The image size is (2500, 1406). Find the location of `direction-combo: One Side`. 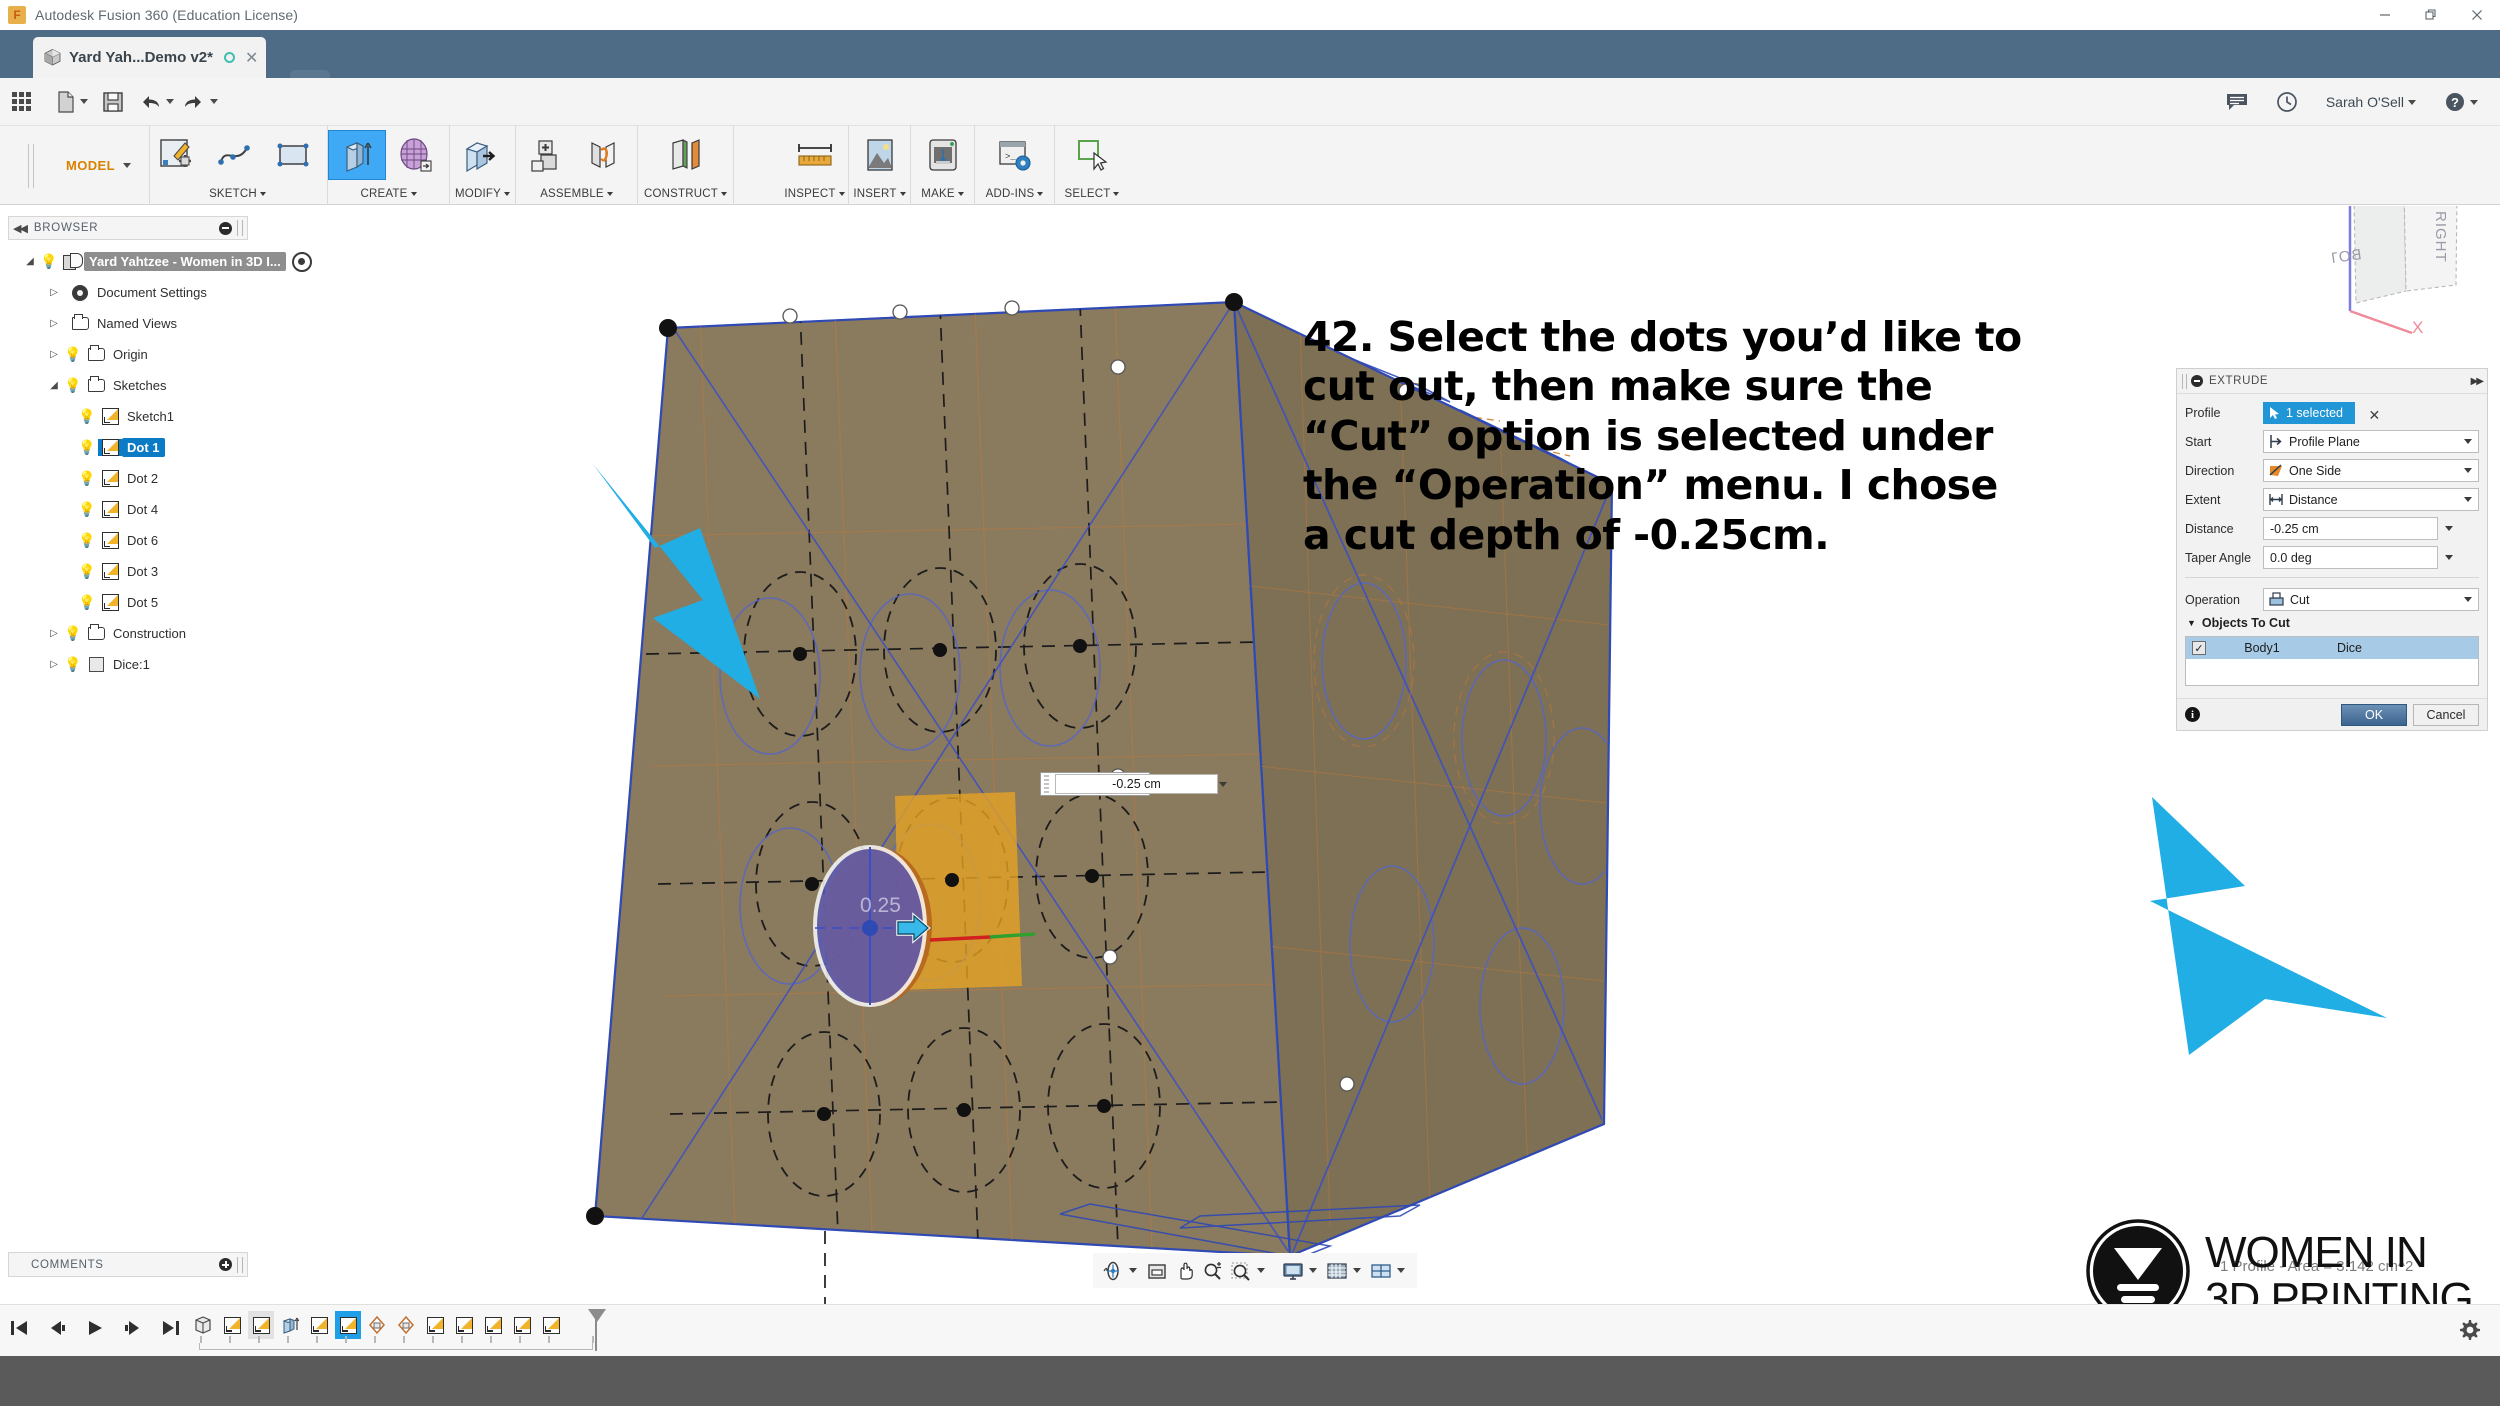

direction-combo: One Side is located at coordinates (2371, 470).